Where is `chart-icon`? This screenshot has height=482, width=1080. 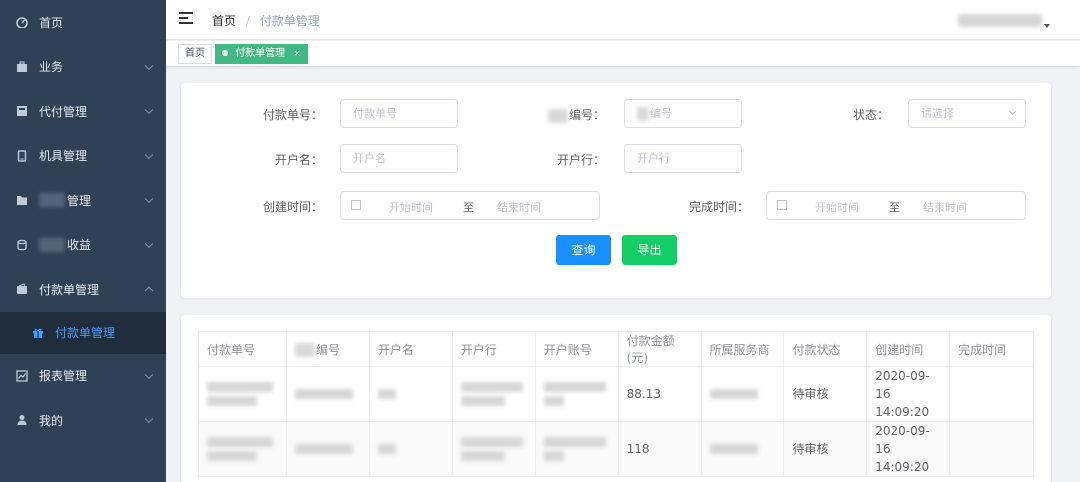
chart-icon is located at coordinates (22, 376).